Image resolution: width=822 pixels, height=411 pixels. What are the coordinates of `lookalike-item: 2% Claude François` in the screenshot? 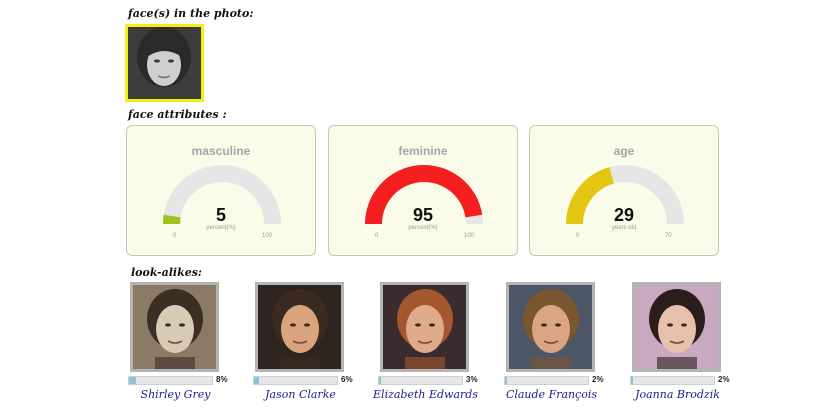 It's located at (561, 344).